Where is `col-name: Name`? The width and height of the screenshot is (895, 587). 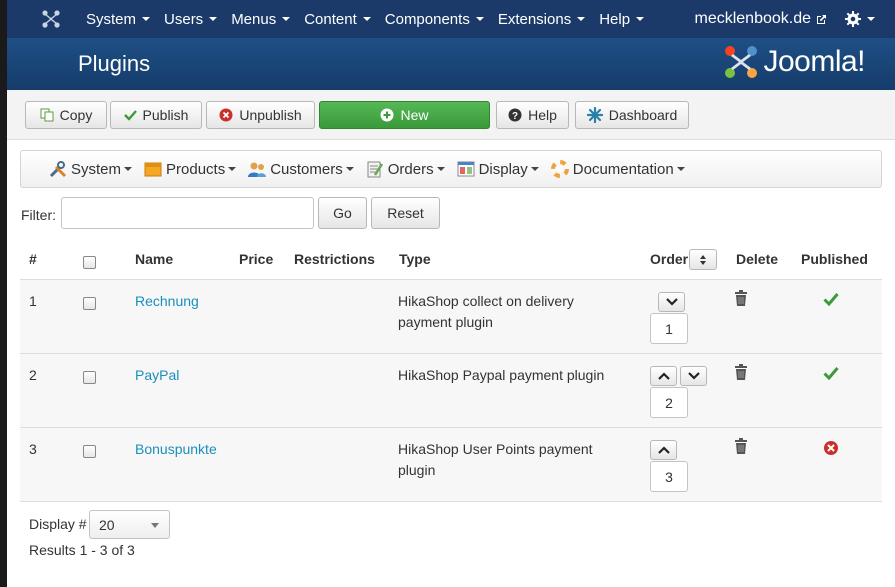 col-name: Name is located at coordinates (154, 259).